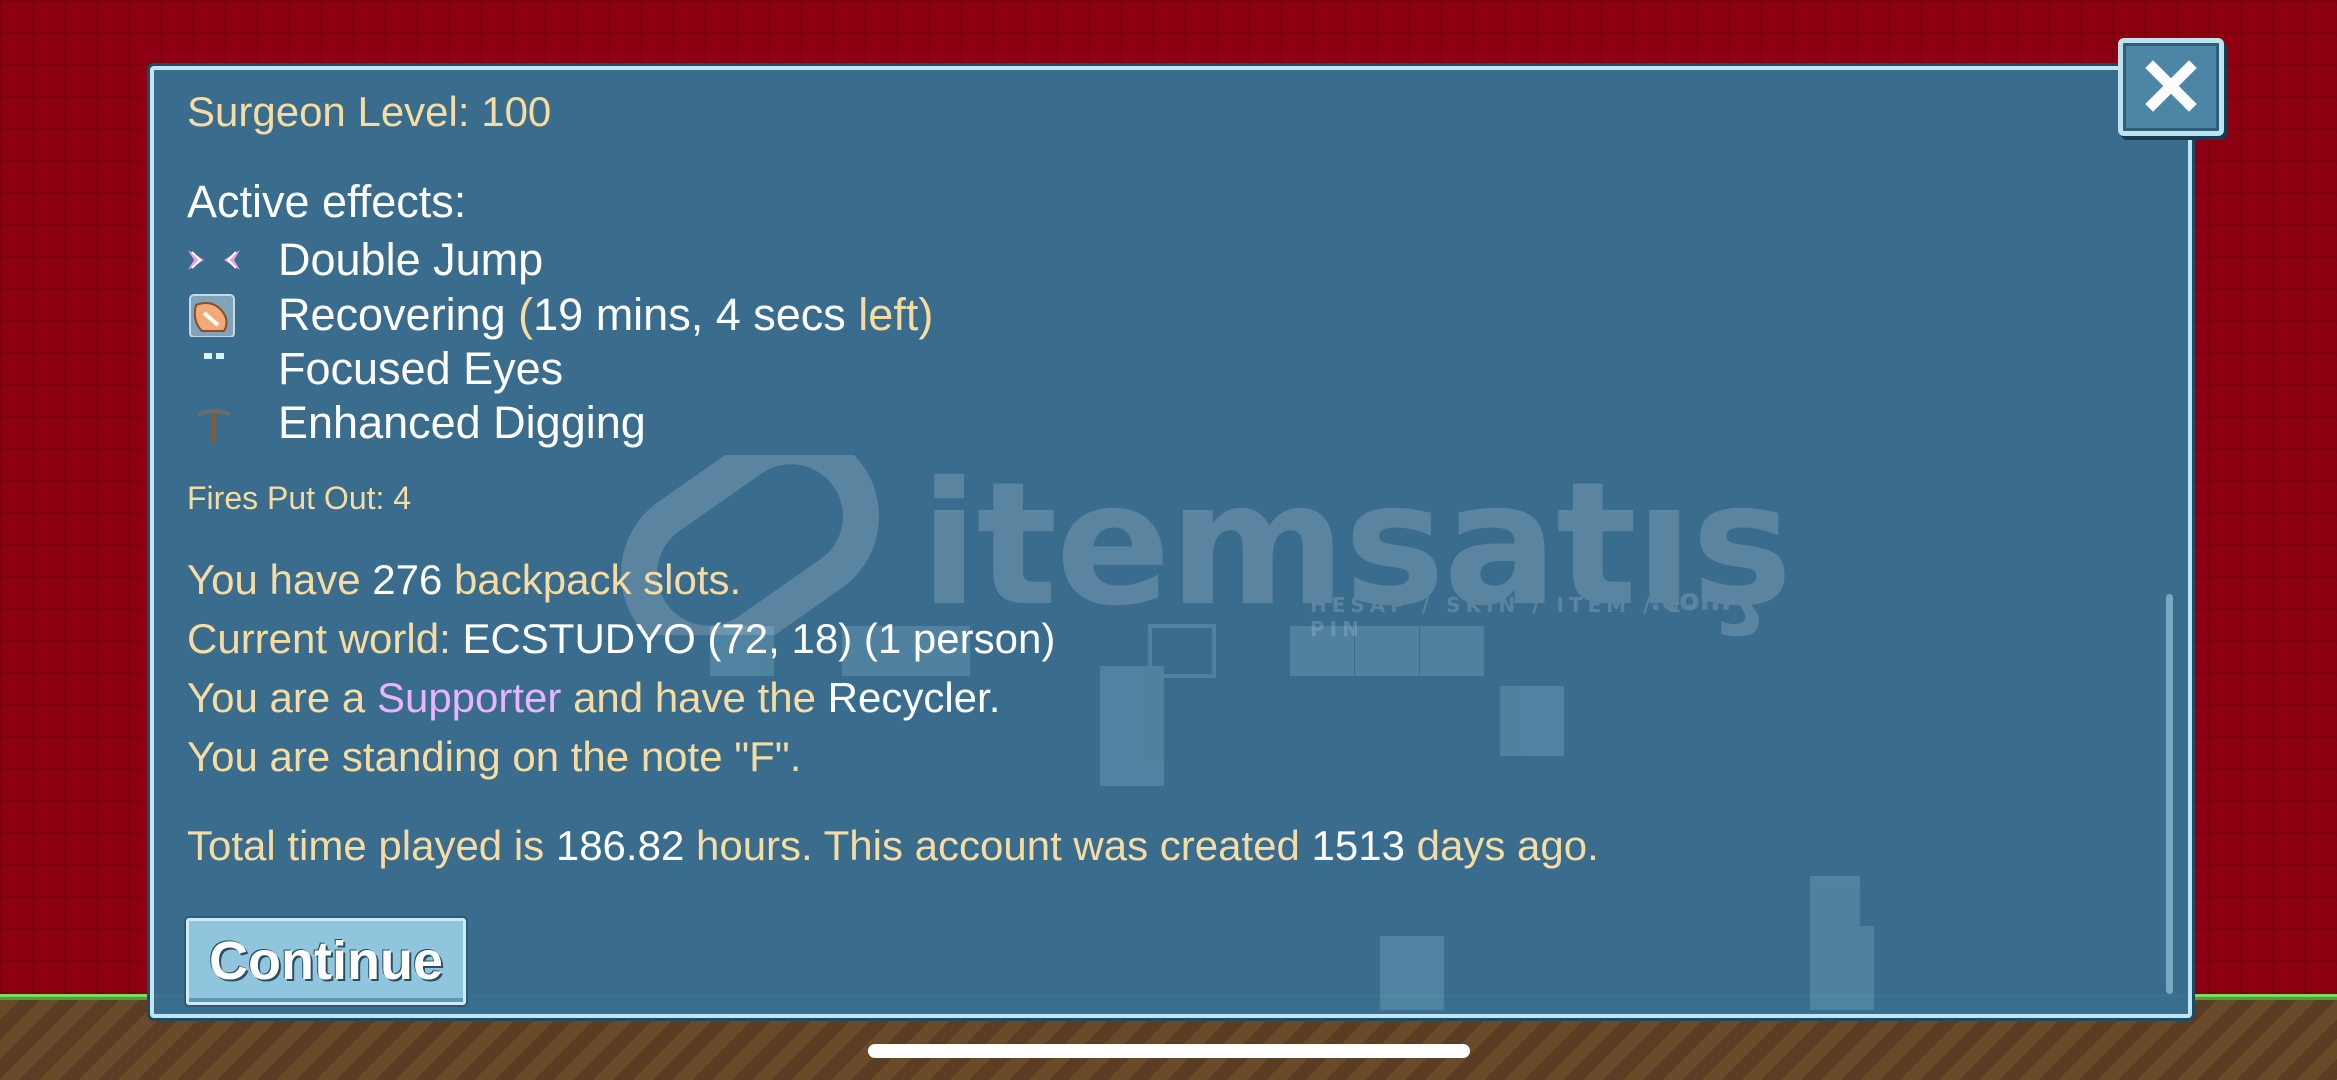 This screenshot has height=1080, width=2337. What do you see at coordinates (516, 111) in the screenshot?
I see `surgeon-level-value: 100` at bounding box center [516, 111].